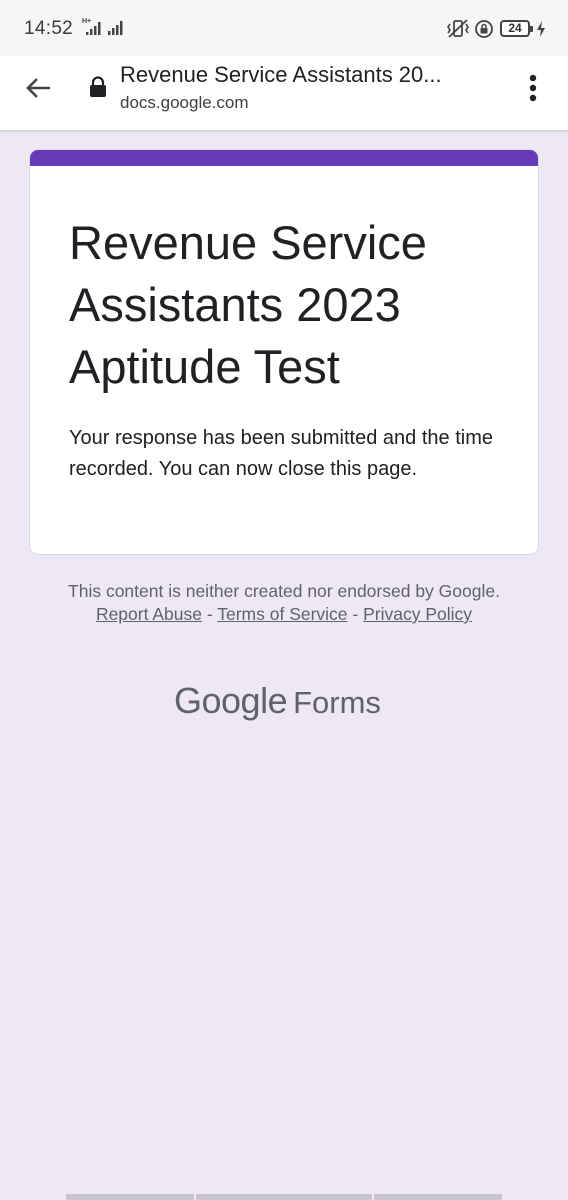 This screenshot has width=568, height=1200. Describe the element at coordinates (516, 28) in the screenshot. I see `battery-indicator: 24` at that location.